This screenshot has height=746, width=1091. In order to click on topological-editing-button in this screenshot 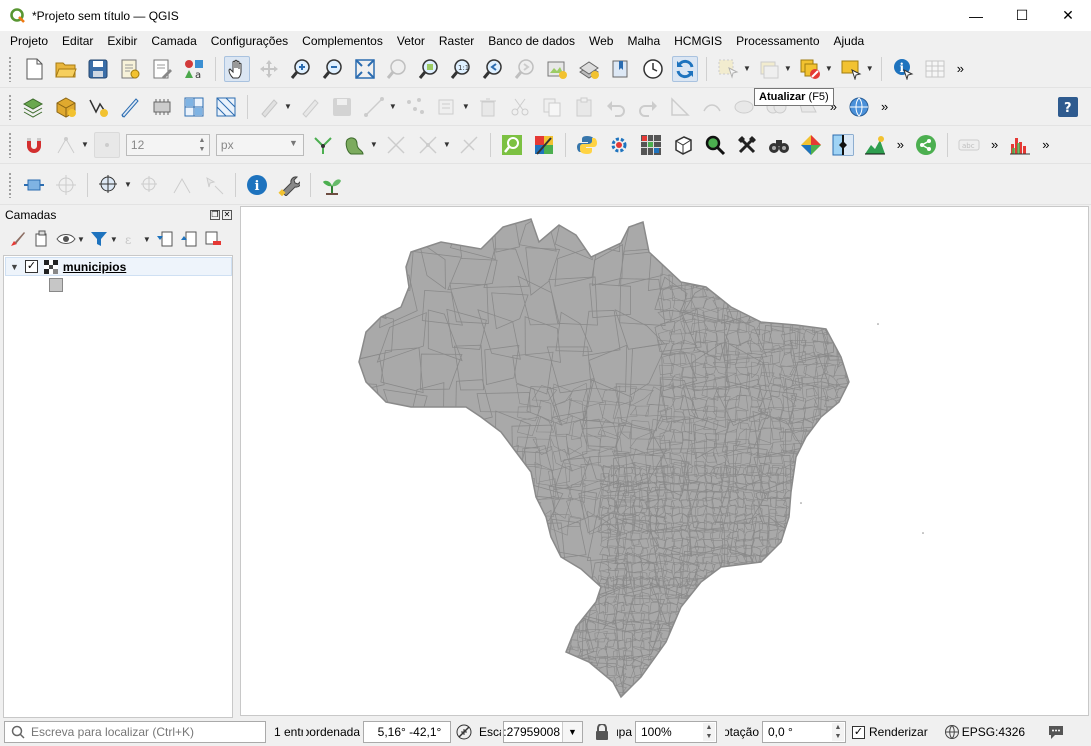, I will do `click(323, 145)`.